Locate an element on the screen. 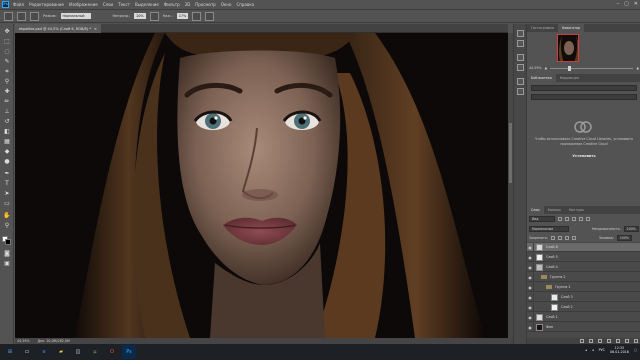 The width and height of the screenshot is (640, 360). path-select-tool-icon: ➤ is located at coordinates (7, 194).